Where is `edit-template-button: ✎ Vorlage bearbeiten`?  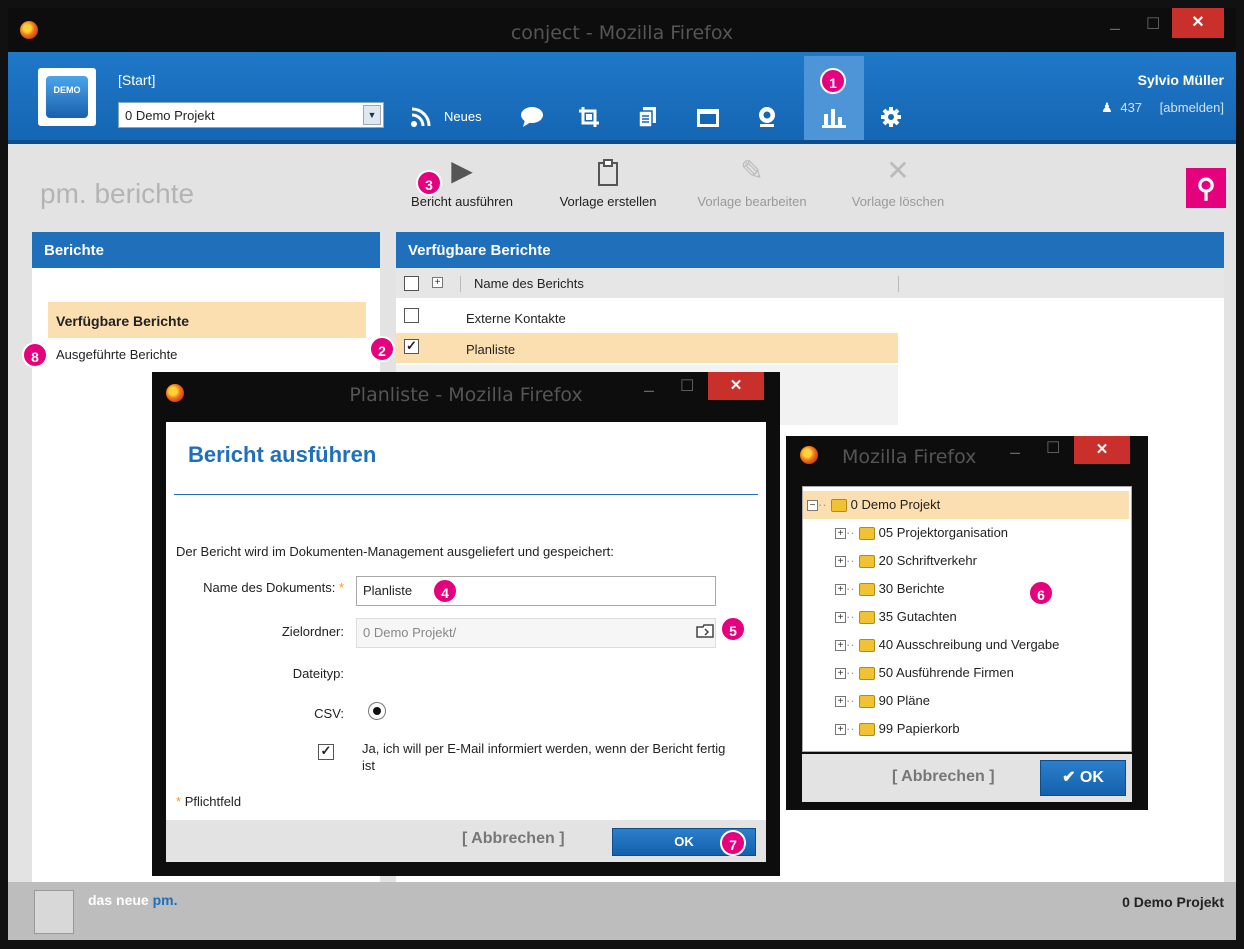
edit-template-button: ✎ Vorlage bearbeiten is located at coordinates (752, 178).